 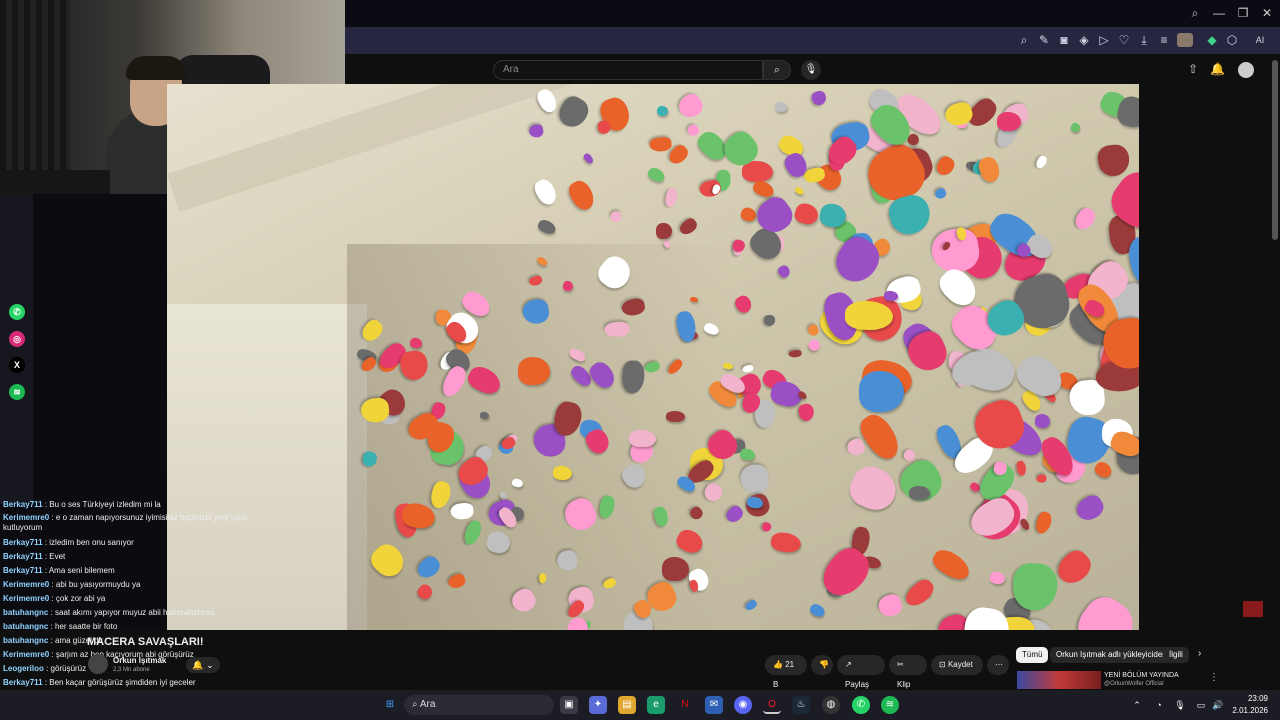 I want to click on instagram-icon: ◎, so click(x=17, y=339).